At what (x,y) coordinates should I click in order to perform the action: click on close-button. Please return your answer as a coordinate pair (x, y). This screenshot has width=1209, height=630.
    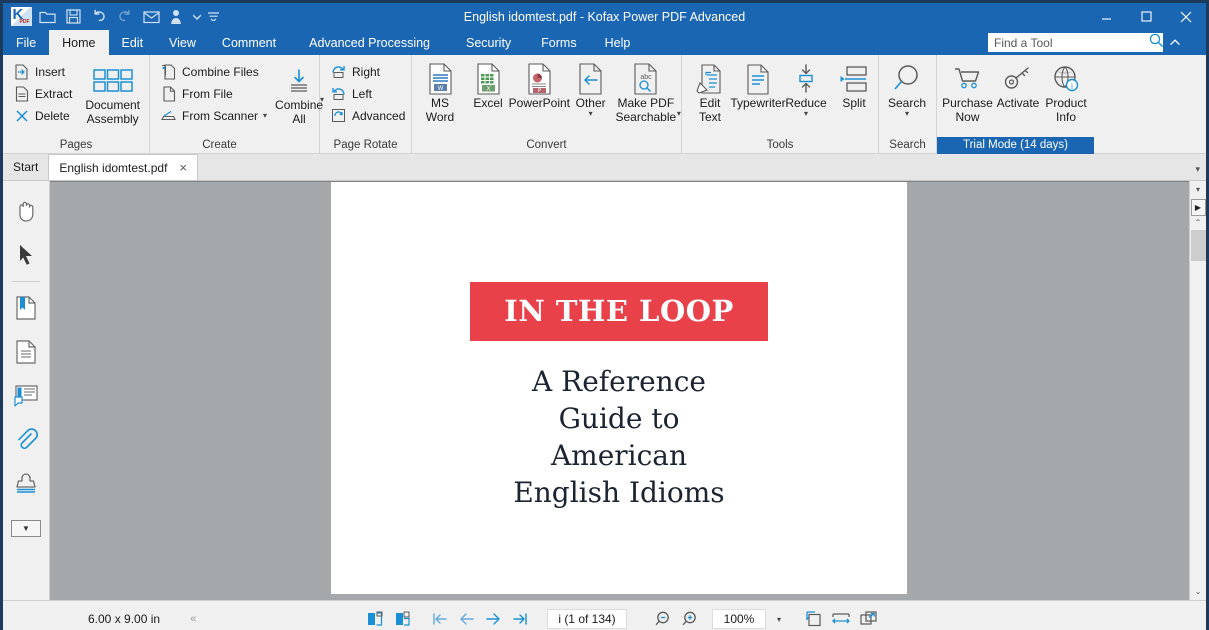
    Looking at the image, I should click on (1186, 16).